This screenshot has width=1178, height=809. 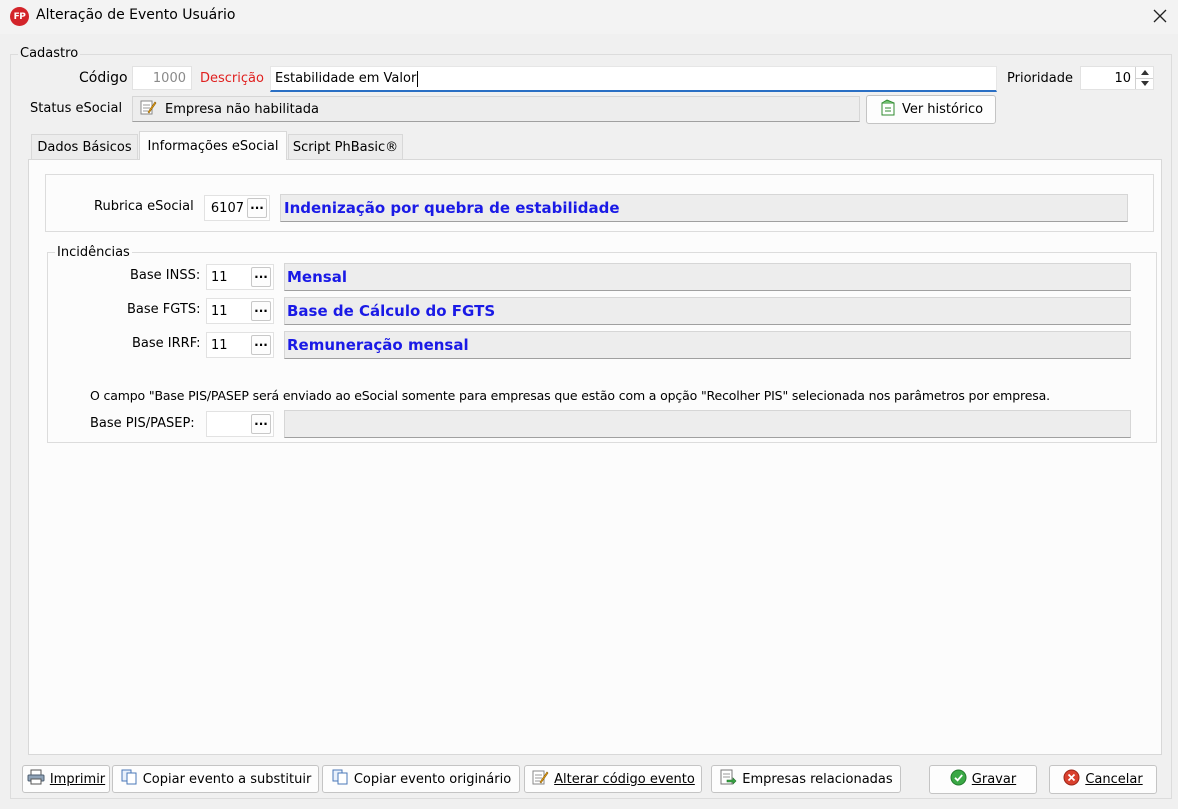 I want to click on base-fgts-code: 11, so click(x=219, y=311).